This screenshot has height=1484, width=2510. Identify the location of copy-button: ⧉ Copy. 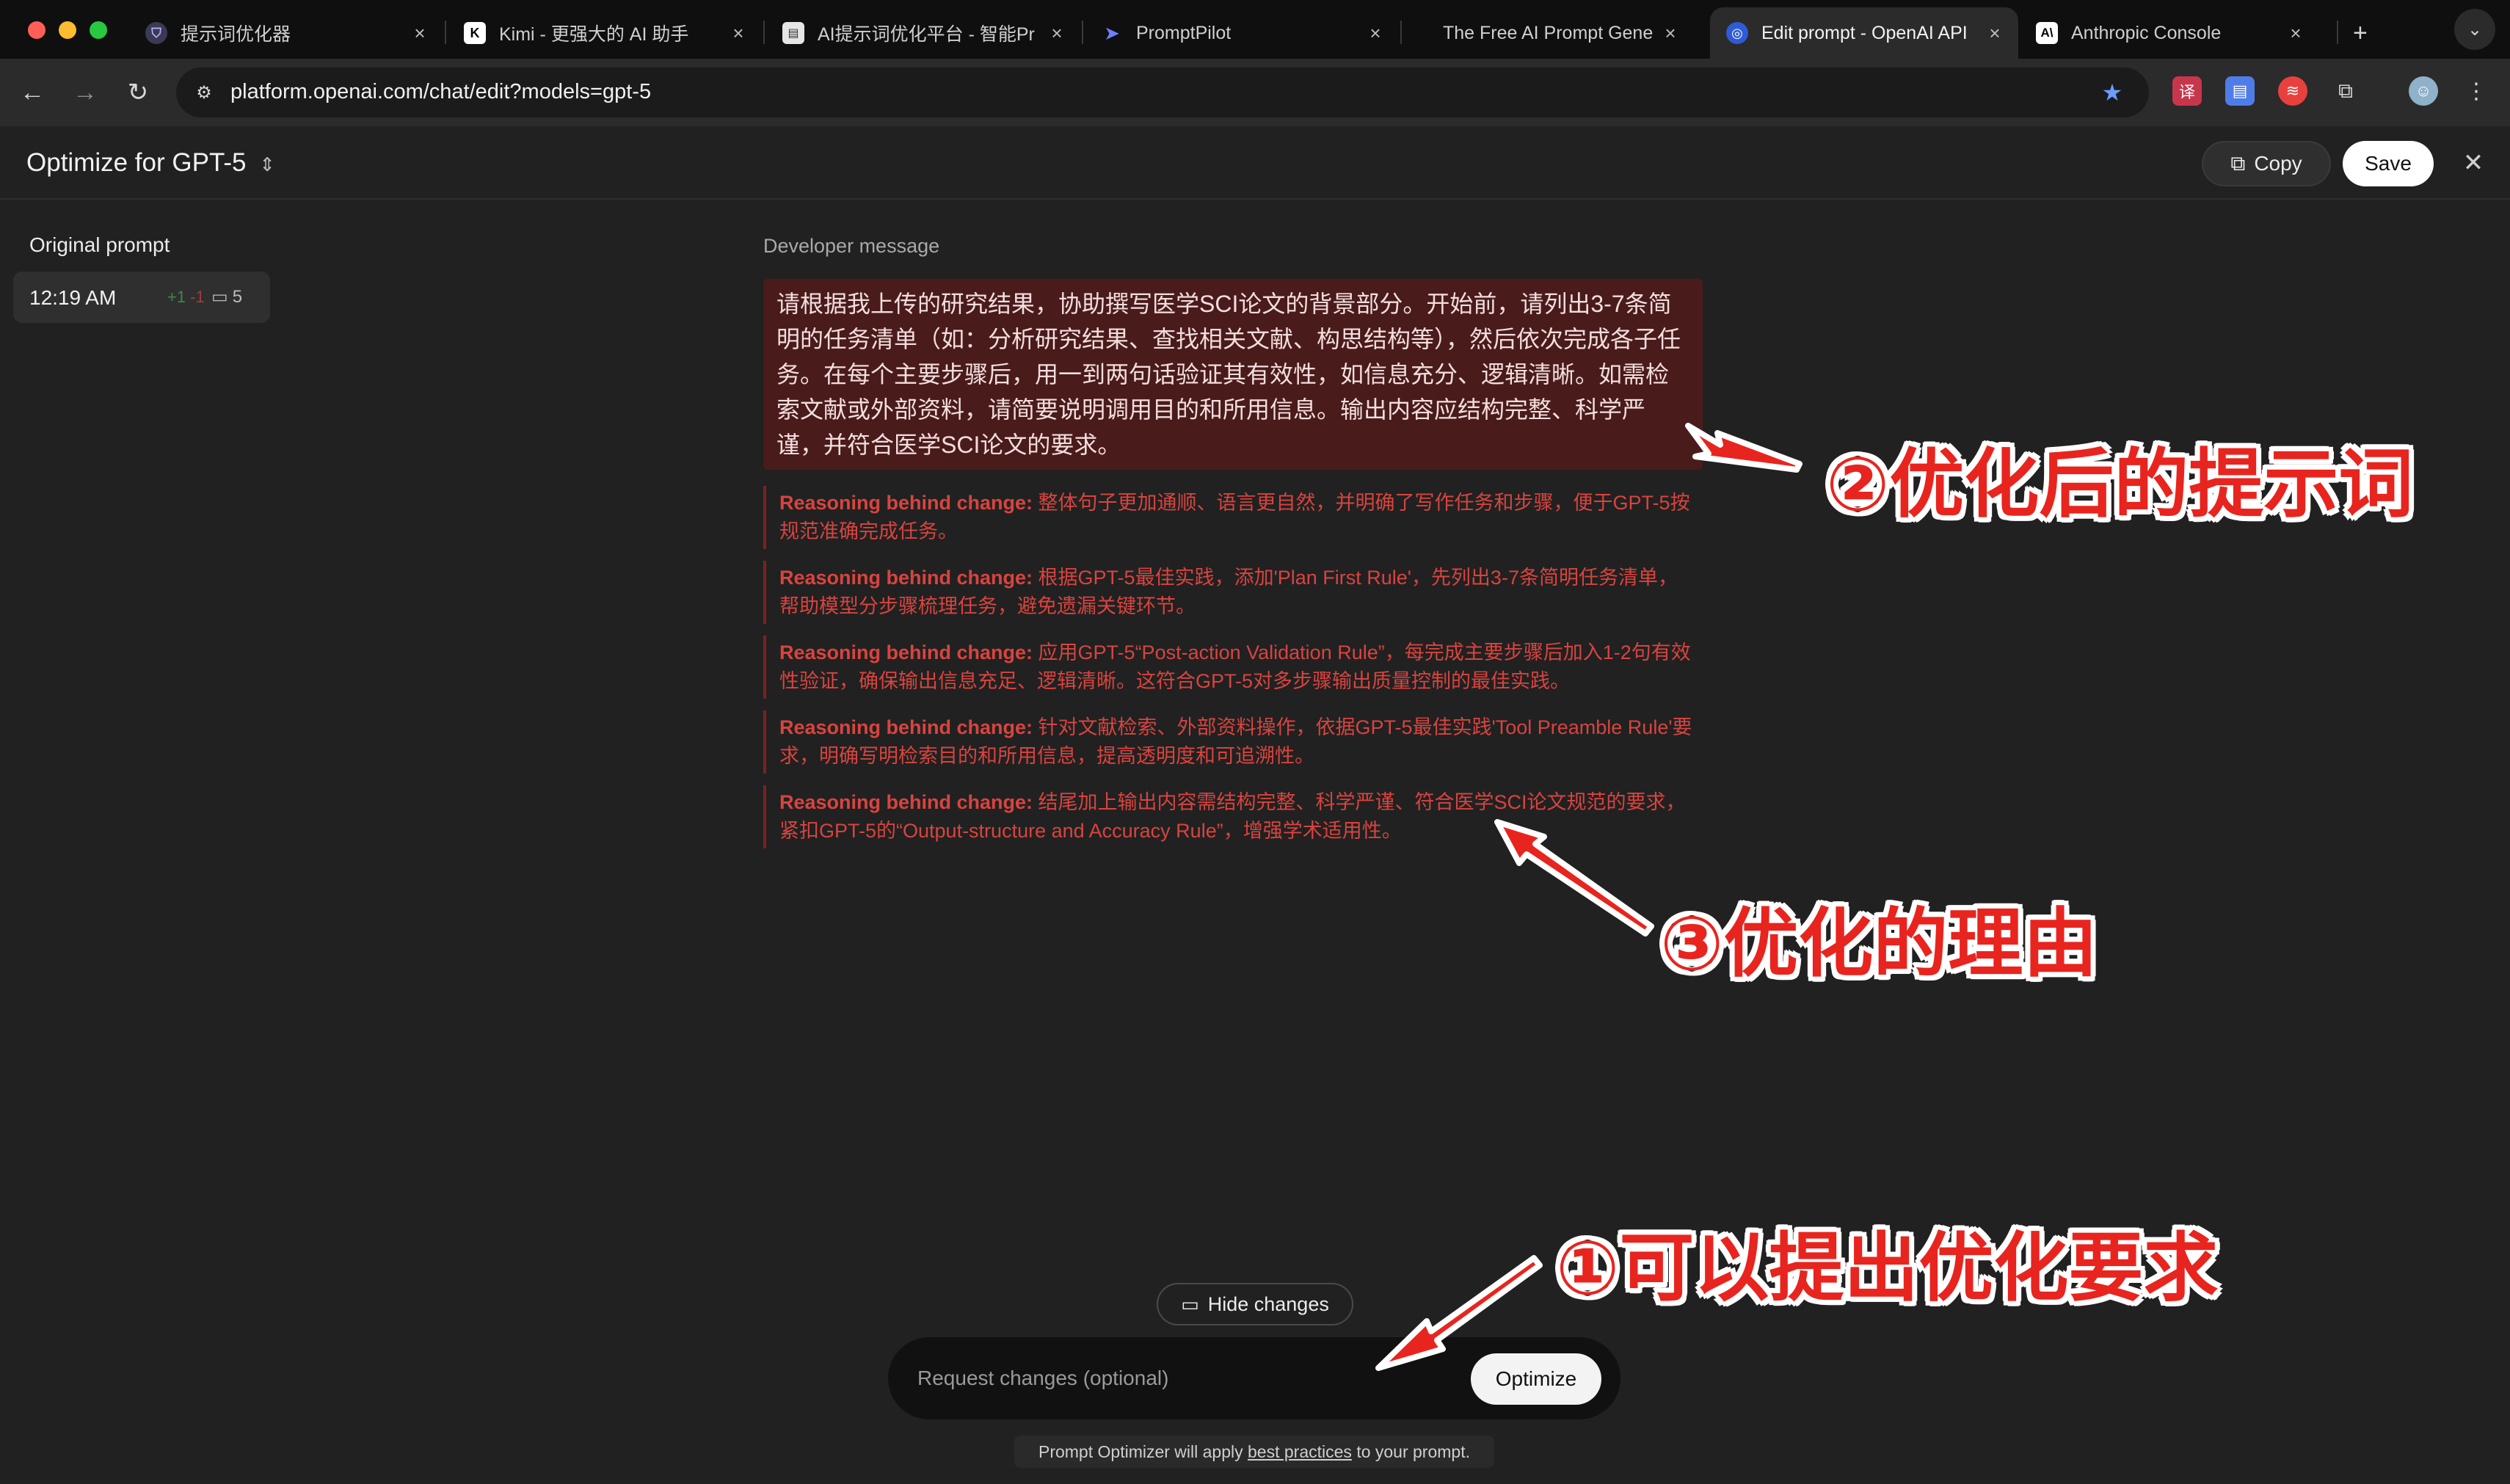
(2266, 163).